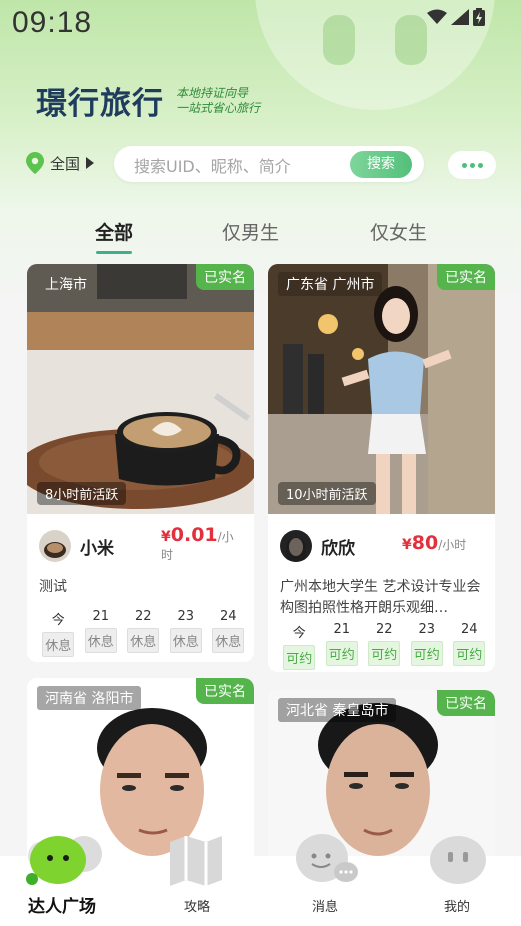  I want to click on availability-week: 今可约 21 可约 22 可约 23 可约 24 可约, so click(384, 646).